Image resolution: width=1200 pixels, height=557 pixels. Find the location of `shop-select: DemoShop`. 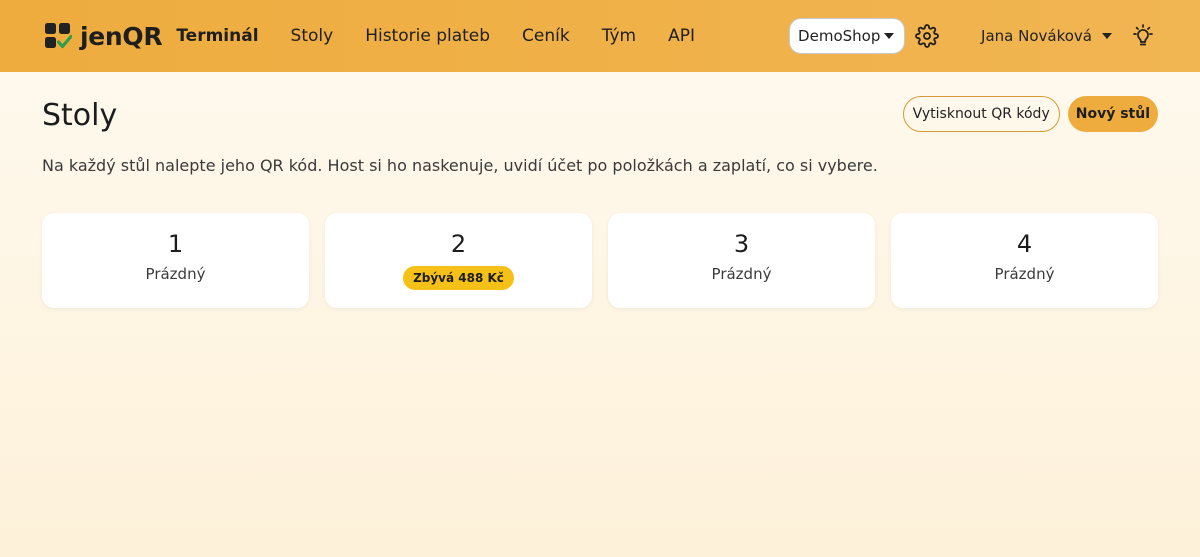

shop-select: DemoShop is located at coordinates (847, 36).